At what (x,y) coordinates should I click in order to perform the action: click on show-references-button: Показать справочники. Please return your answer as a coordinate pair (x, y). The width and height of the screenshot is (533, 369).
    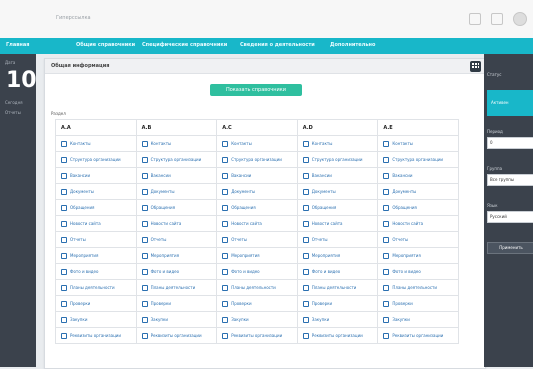
    Looking at the image, I should click on (256, 90).